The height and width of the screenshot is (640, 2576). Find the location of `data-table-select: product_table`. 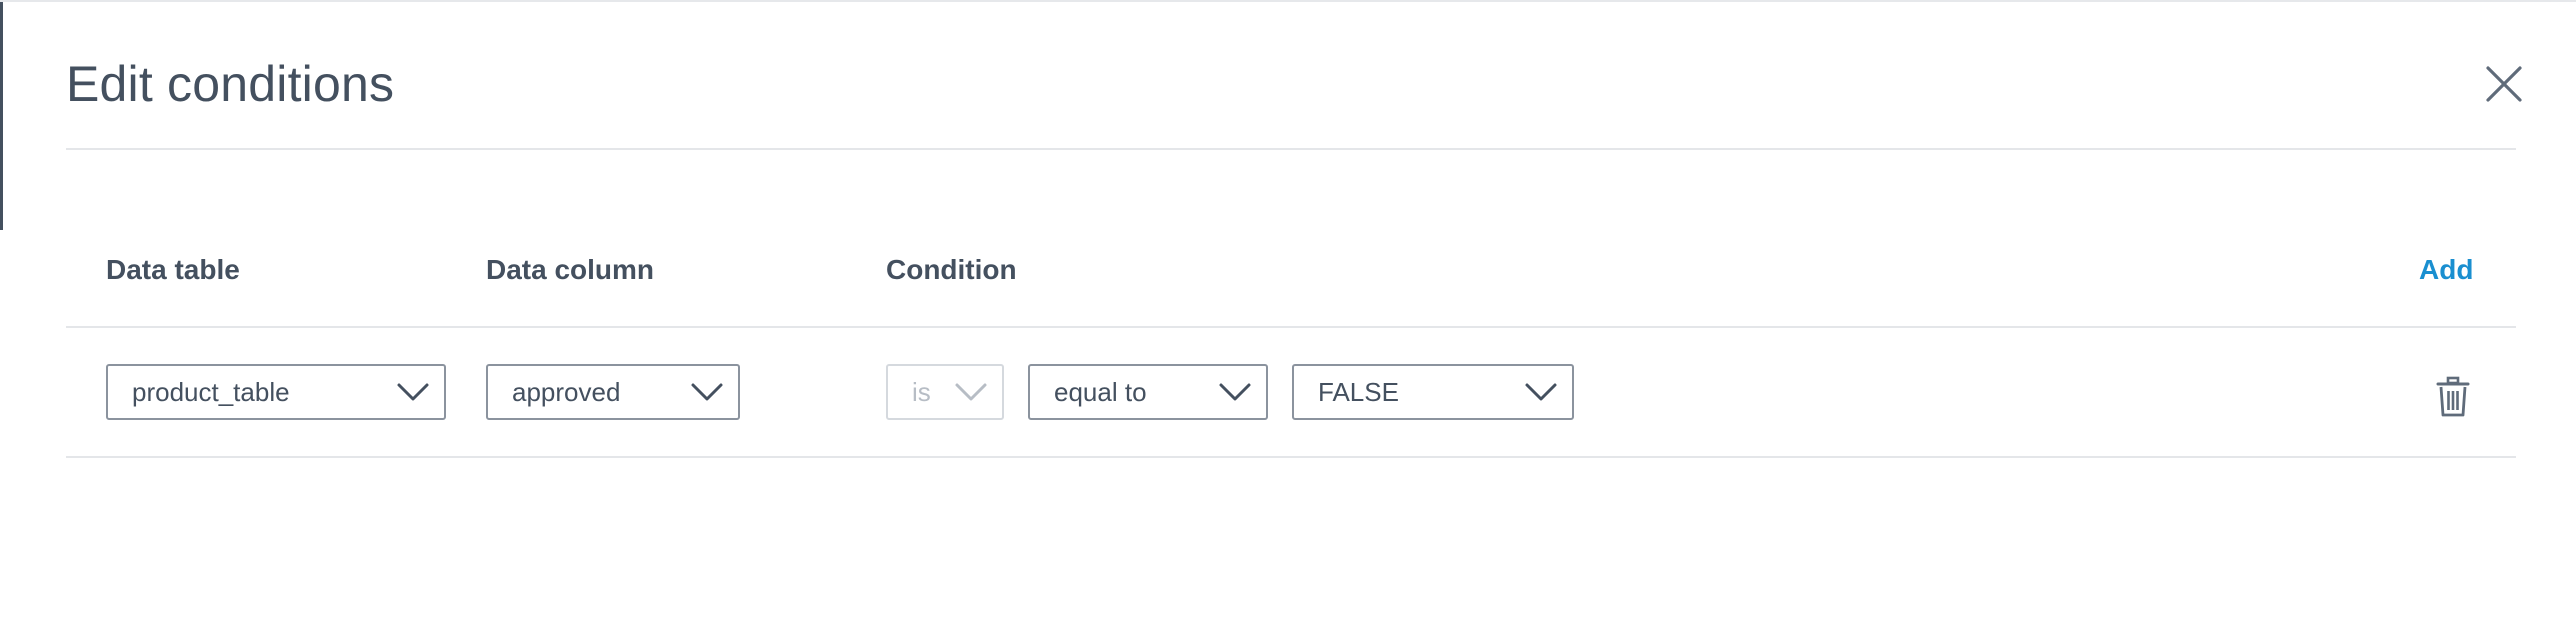

data-table-select: product_table is located at coordinates (276, 392).